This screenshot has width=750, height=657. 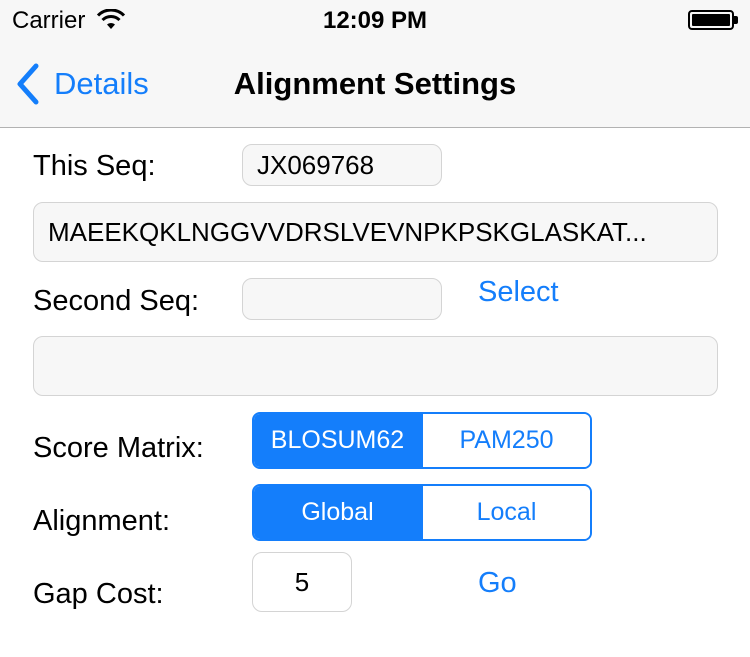 I want to click on battery-icon, so click(x=713, y=20).